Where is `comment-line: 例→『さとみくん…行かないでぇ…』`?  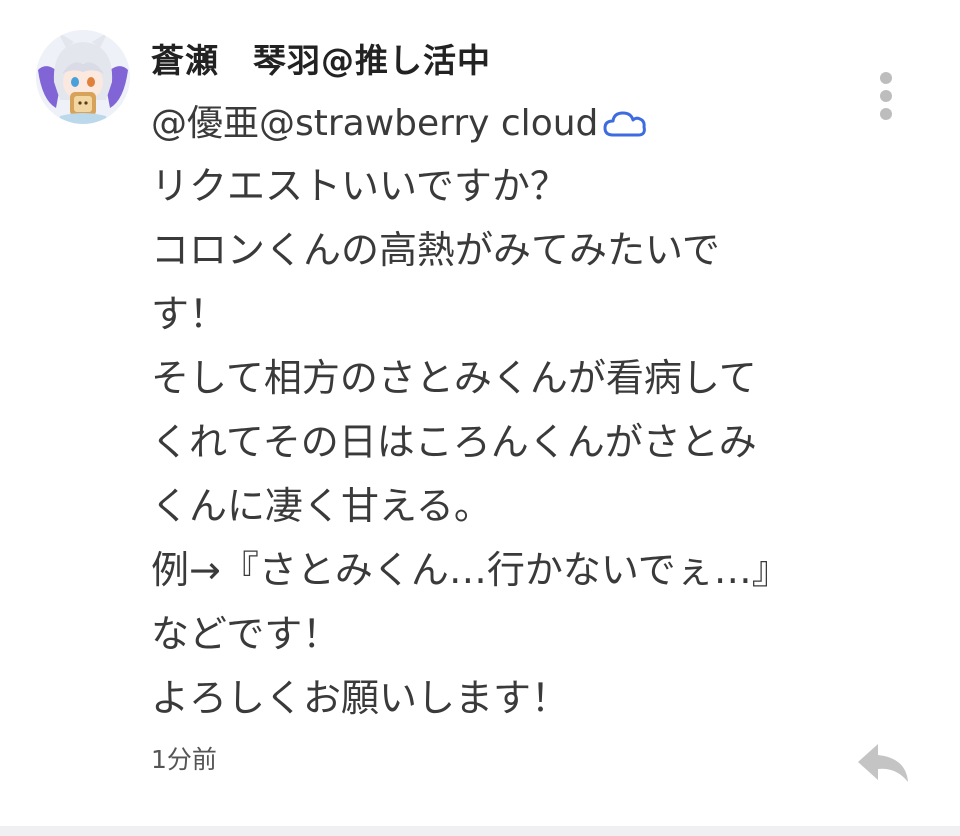
comment-line: 例→『さとみくん…行かないでぇ…』 is located at coordinates (470, 570).